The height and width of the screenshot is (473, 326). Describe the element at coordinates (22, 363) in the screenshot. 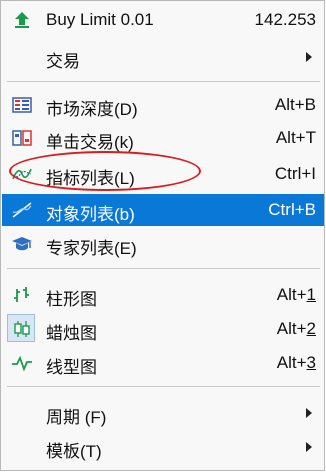

I see `line-chart-icon` at that location.